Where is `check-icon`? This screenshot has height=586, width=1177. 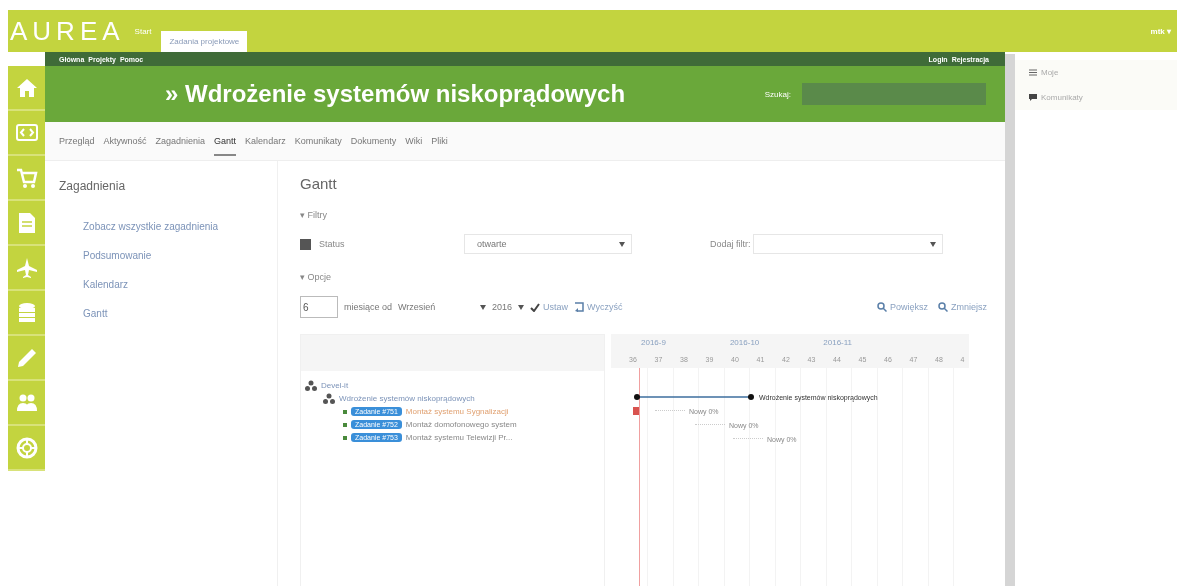 check-icon is located at coordinates (535, 307).